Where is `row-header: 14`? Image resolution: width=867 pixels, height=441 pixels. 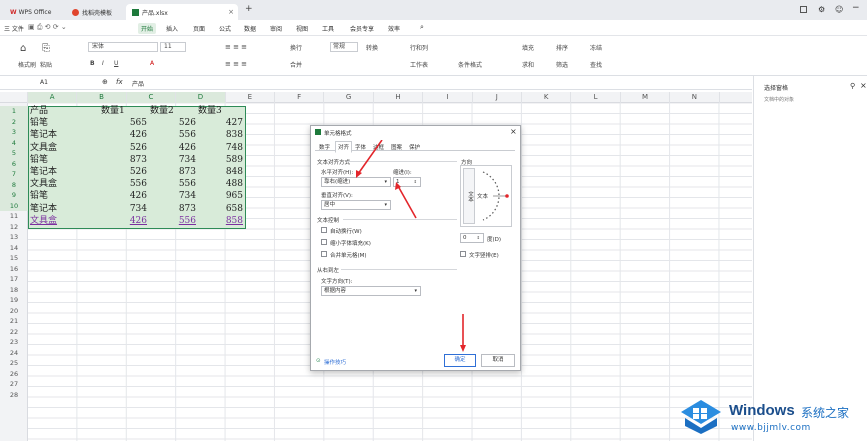 row-header: 14 is located at coordinates (14, 248).